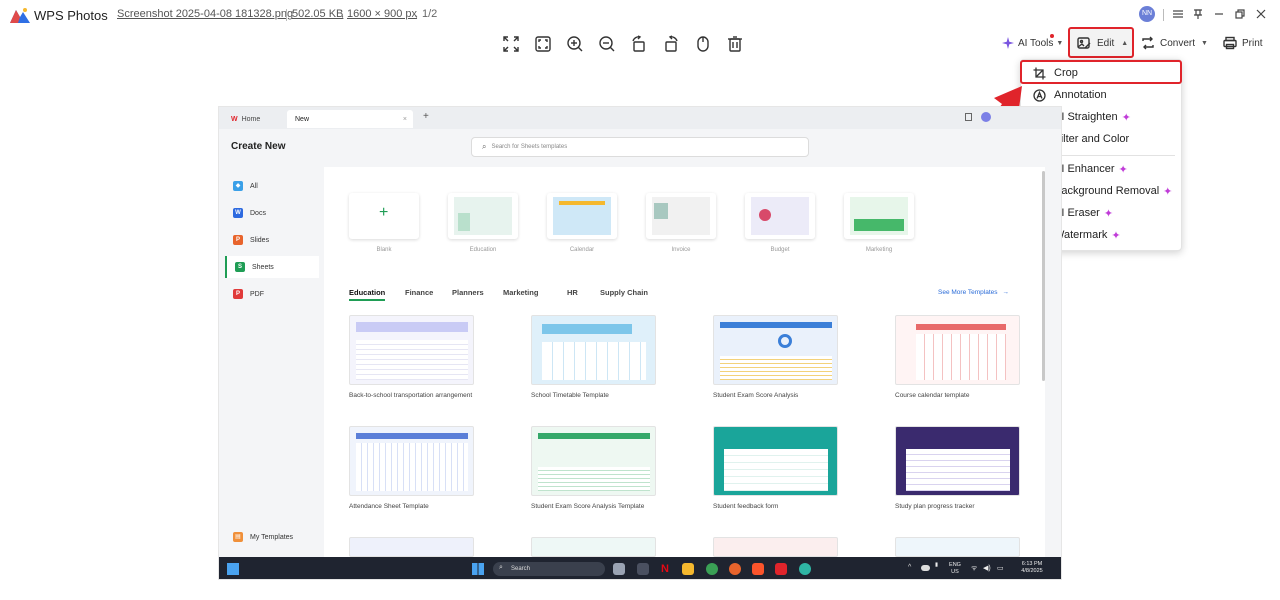 The height and width of the screenshot is (600, 1280). I want to click on shot-taskbar-search: ⌕ Search, so click(549, 569).